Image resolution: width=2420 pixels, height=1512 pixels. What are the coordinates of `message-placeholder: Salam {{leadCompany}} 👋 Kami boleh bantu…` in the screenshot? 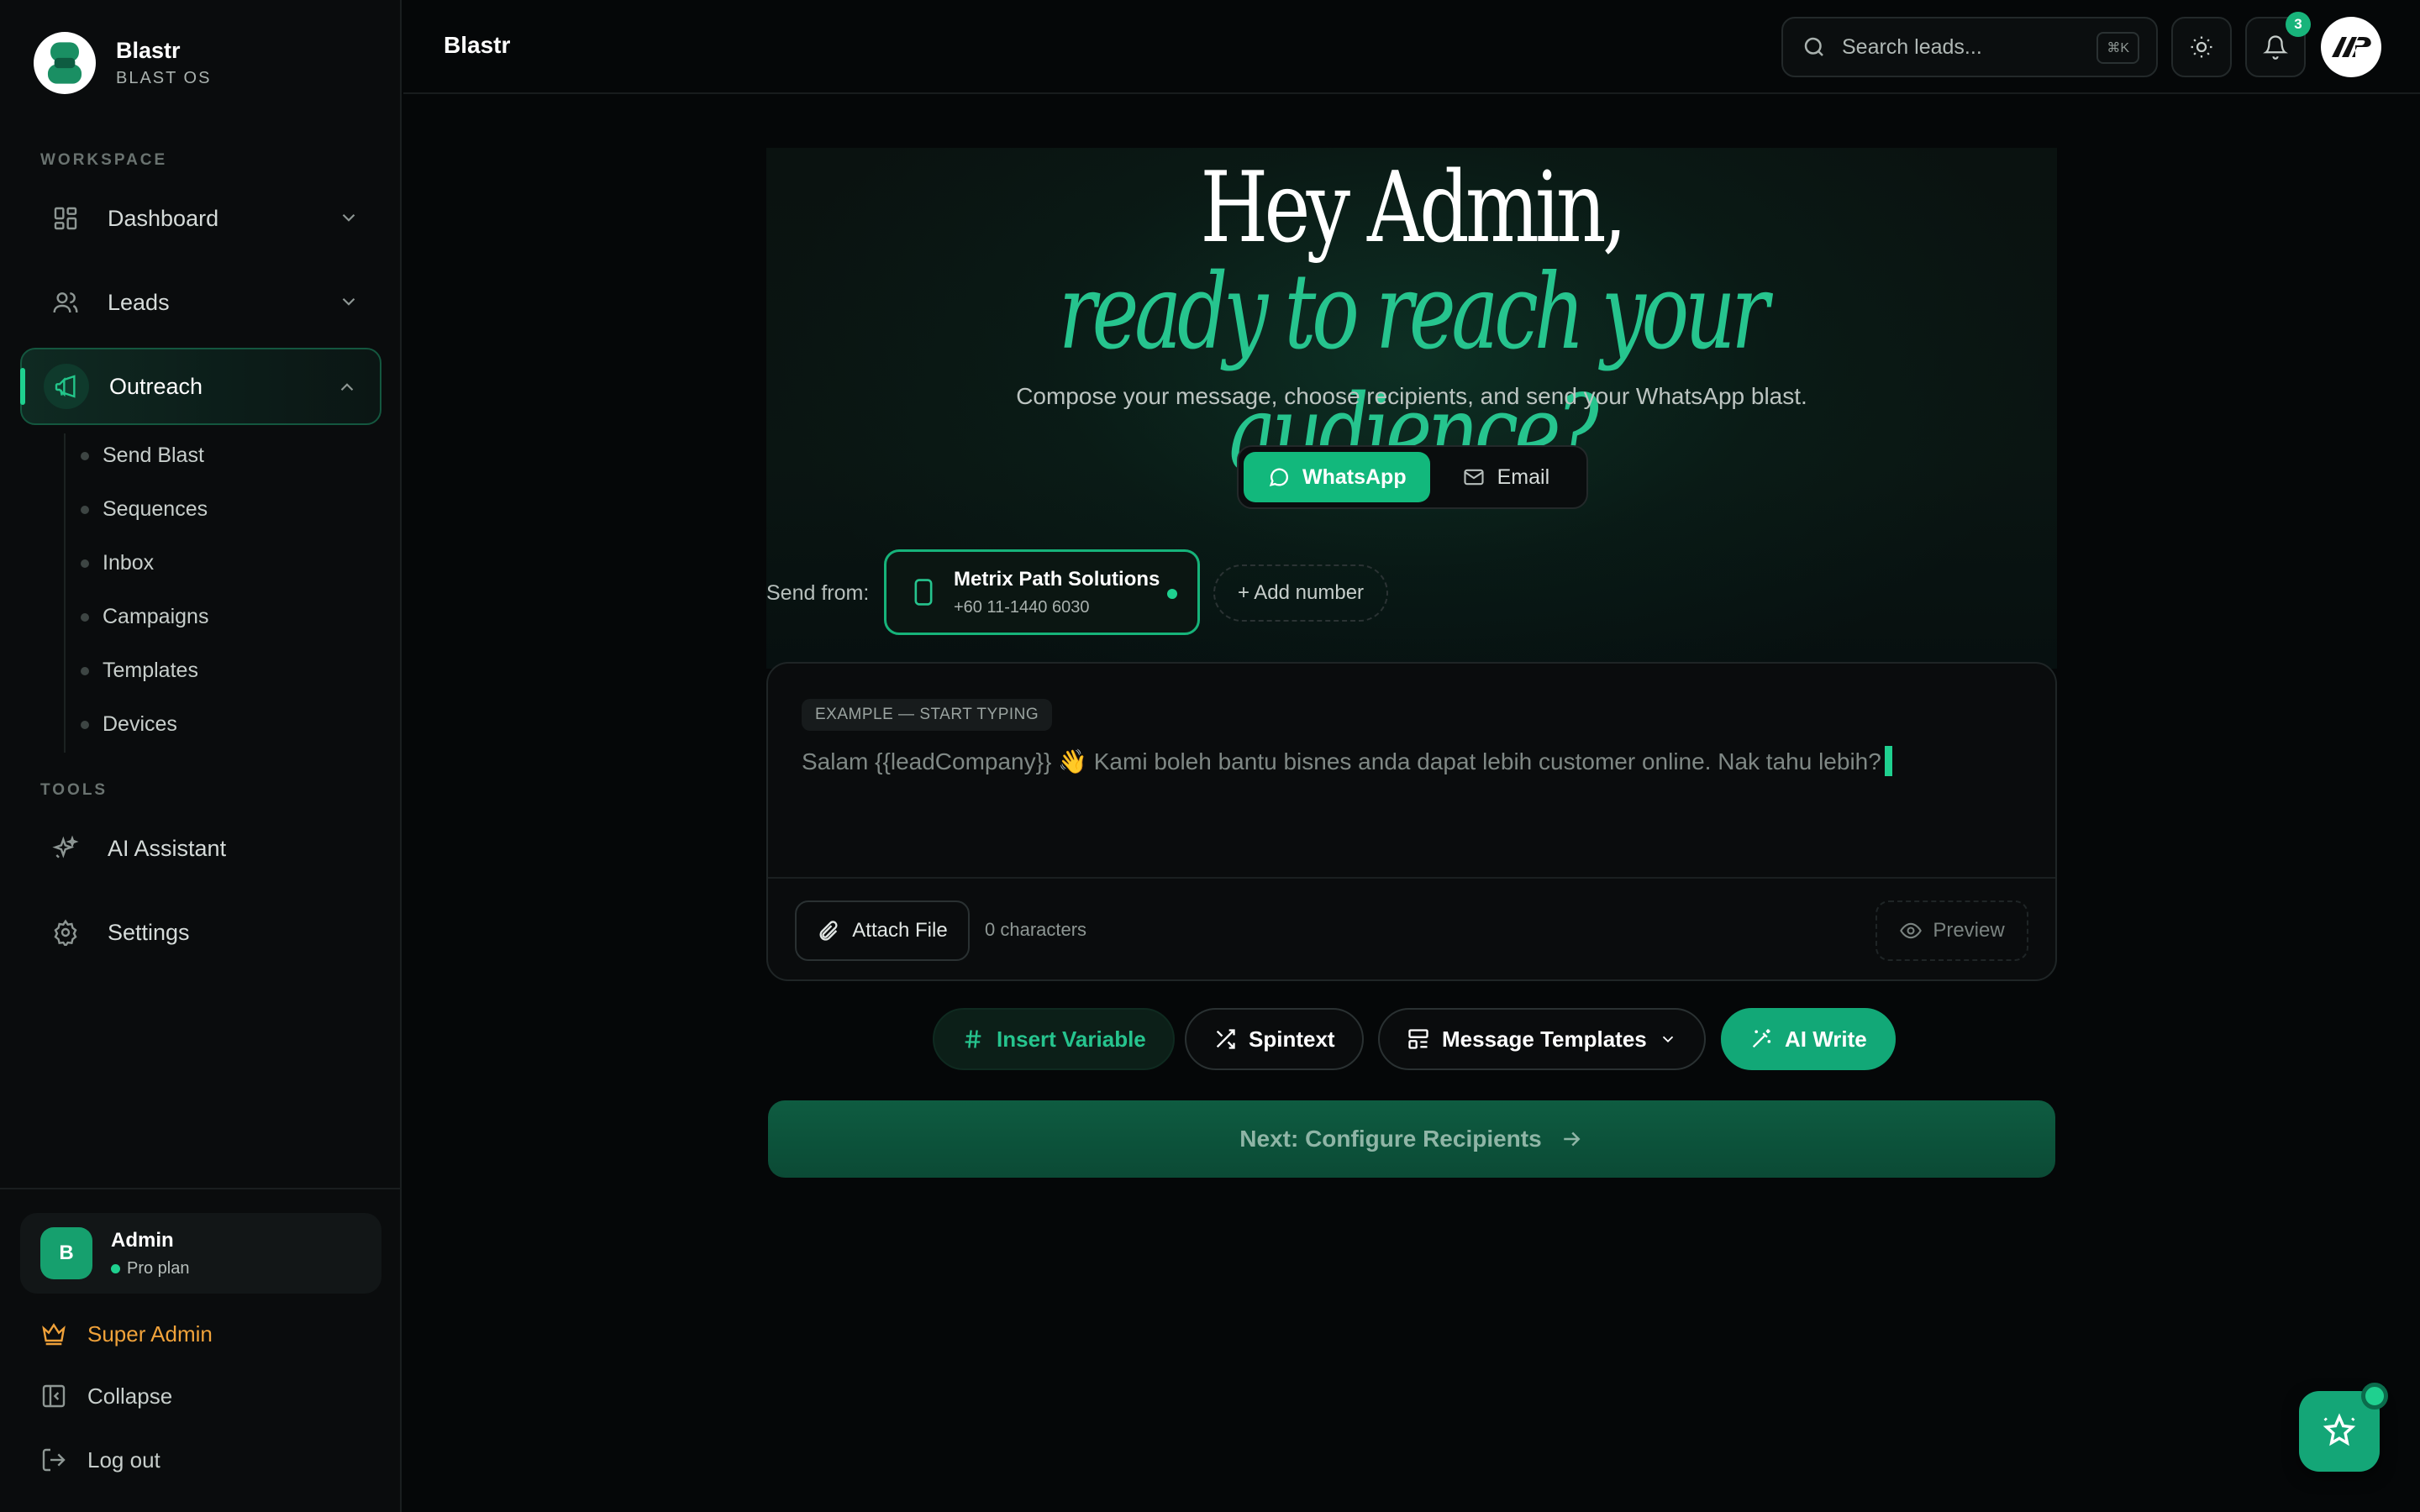 It's located at (1342, 761).